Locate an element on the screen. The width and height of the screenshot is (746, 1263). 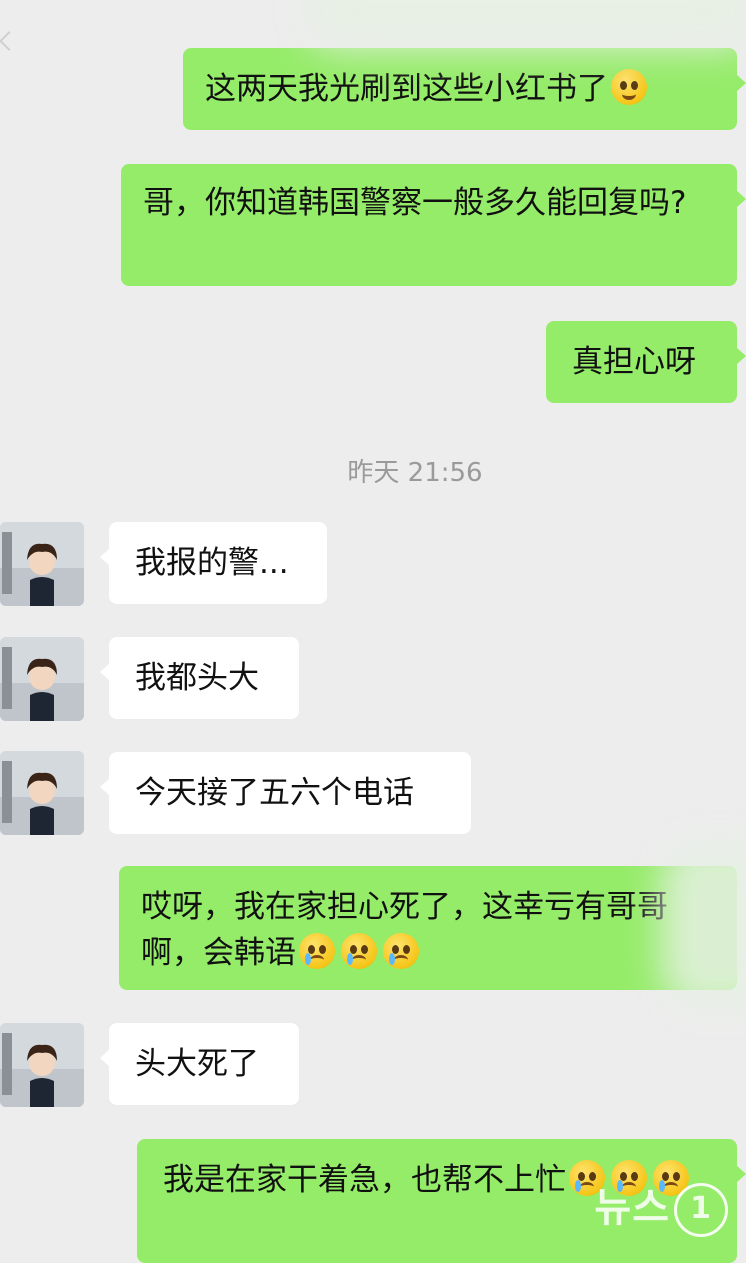
message-text: 哥，你知道韩国警察一般多久能回复吗? is located at coordinates (415, 203).